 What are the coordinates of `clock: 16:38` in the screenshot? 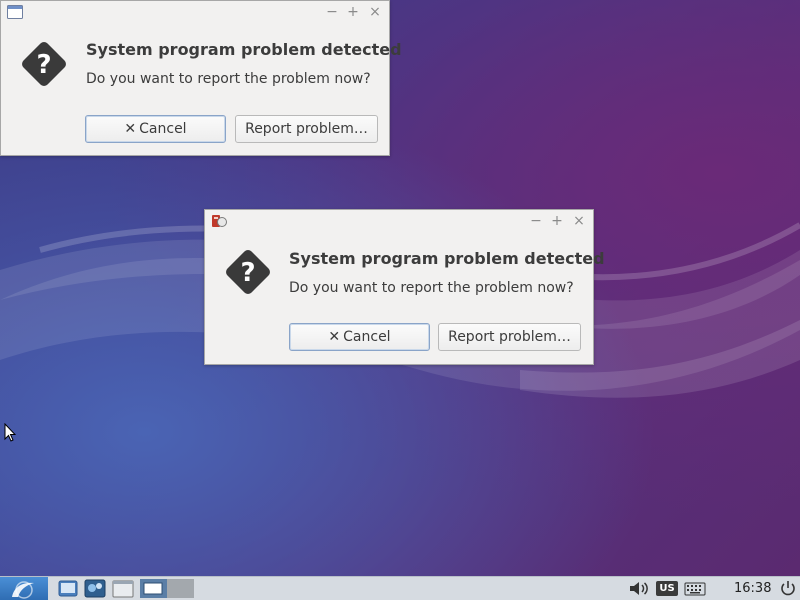 It's located at (752, 588).